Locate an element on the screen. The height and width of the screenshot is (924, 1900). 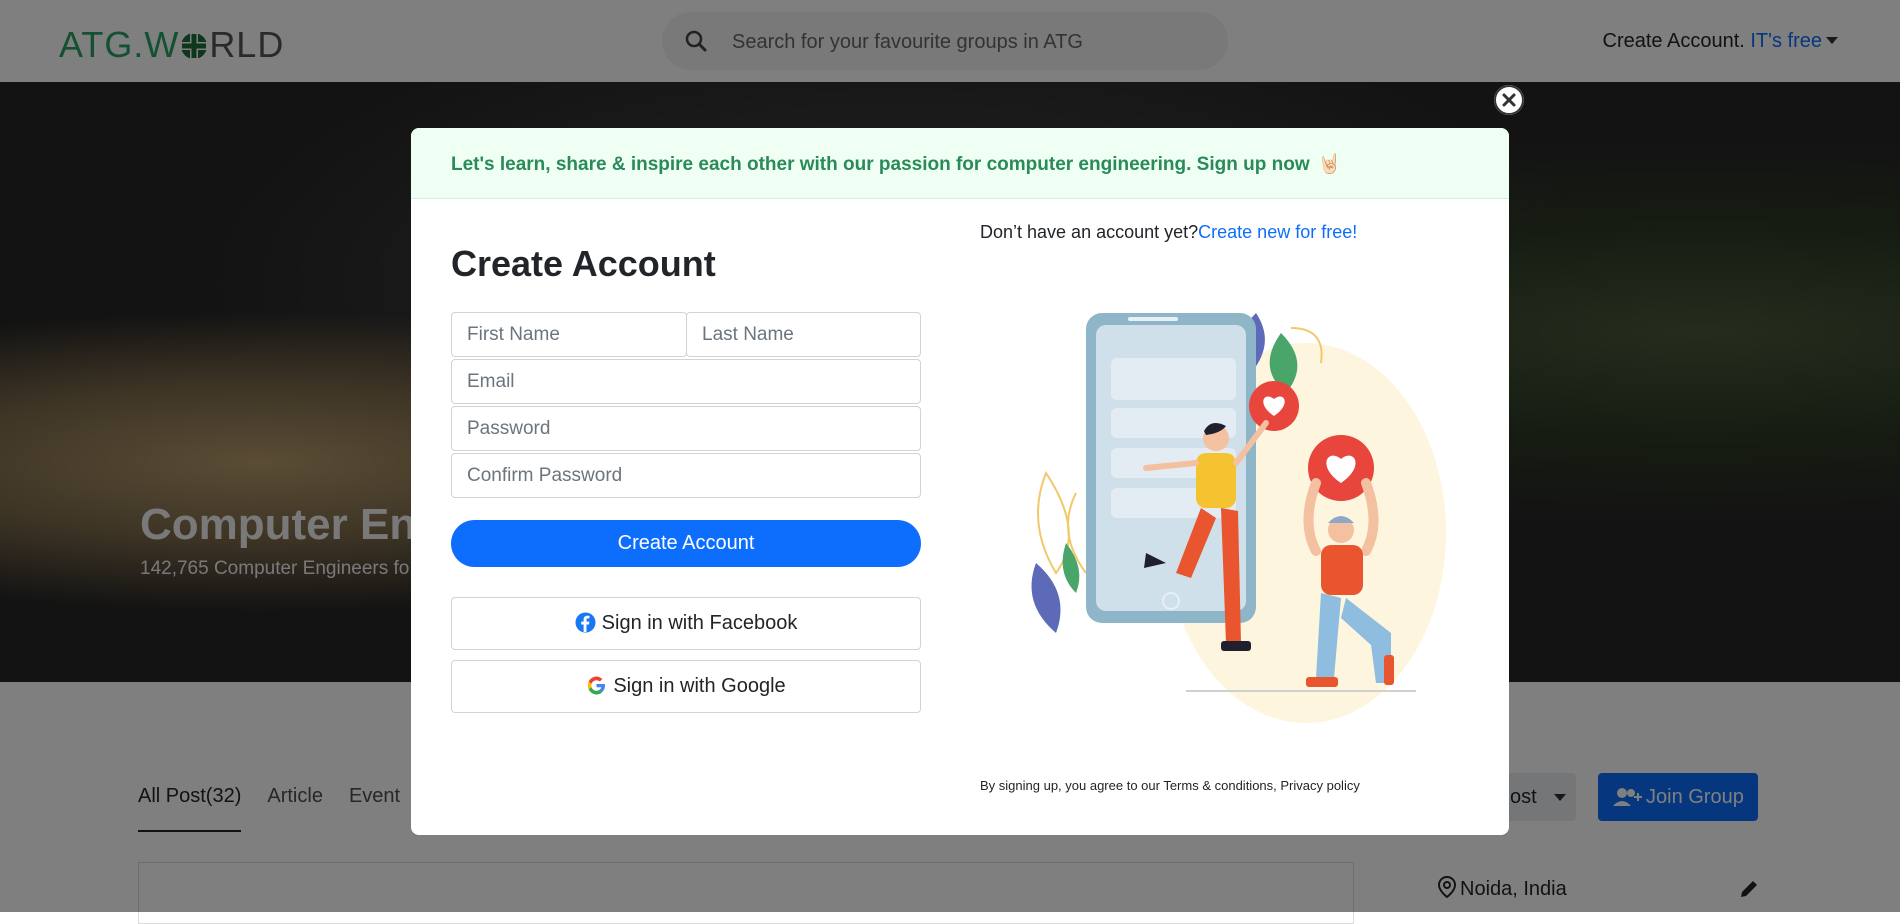
rock-hand-emoji: 🤘🏻 is located at coordinates (1329, 164).